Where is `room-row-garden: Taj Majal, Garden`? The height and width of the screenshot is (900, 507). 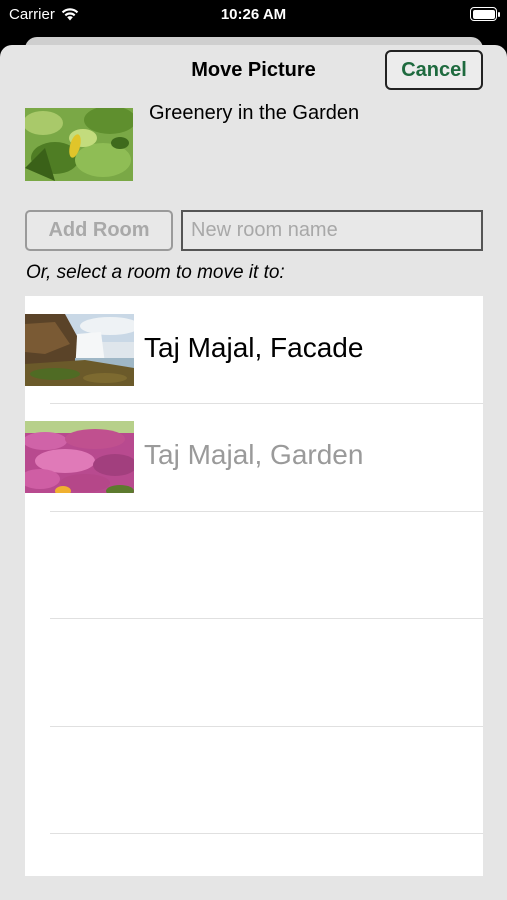 room-row-garden: Taj Majal, Garden is located at coordinates (254, 456).